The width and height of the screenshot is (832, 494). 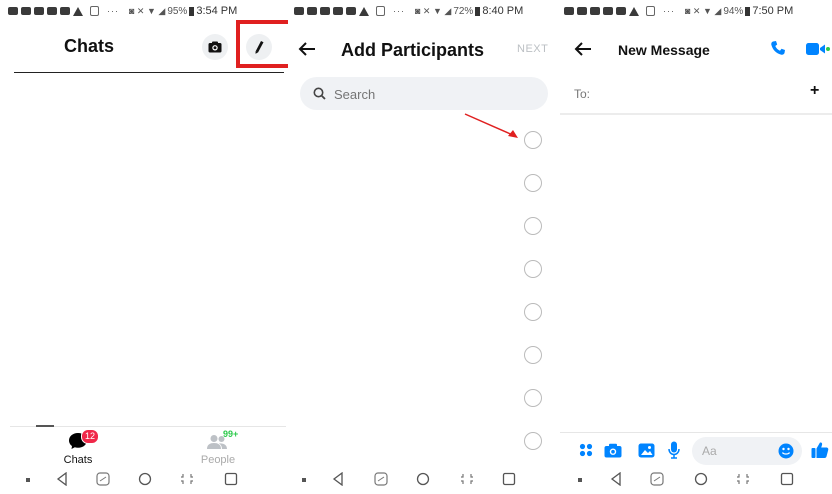 What do you see at coordinates (646, 450) in the screenshot?
I see `image-icon` at bounding box center [646, 450].